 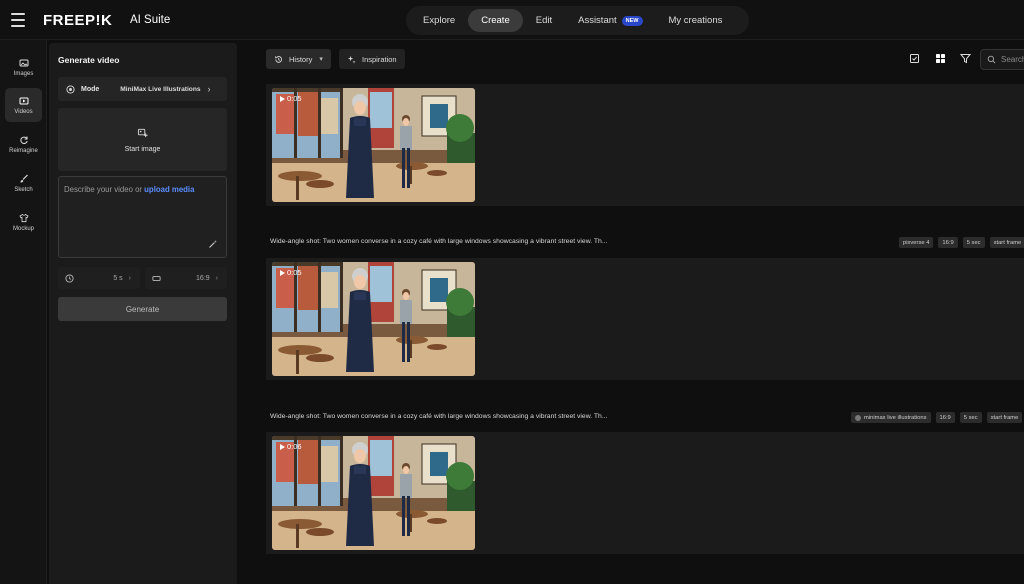 What do you see at coordinates (186, 278) in the screenshot?
I see `aspect-ratio-selector: 16:9 ›` at bounding box center [186, 278].